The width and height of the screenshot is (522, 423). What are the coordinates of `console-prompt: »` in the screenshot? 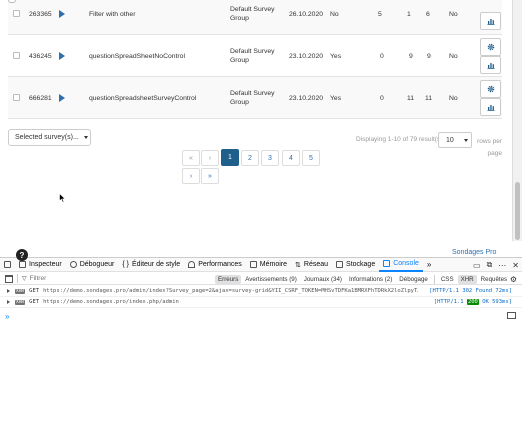 It's located at (7, 316).